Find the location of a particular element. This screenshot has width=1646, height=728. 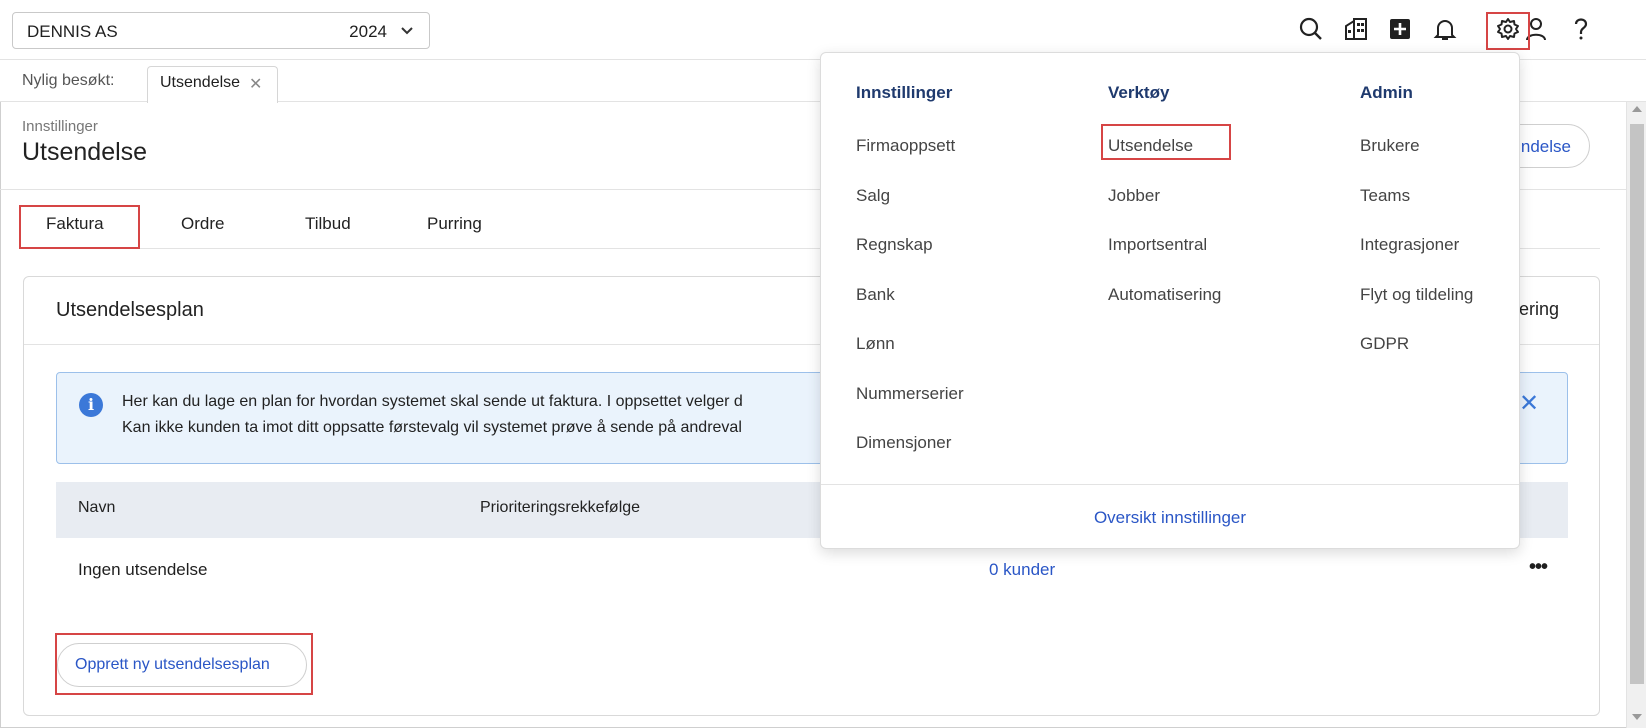

plus-square-icon is located at coordinates (1400, 29).